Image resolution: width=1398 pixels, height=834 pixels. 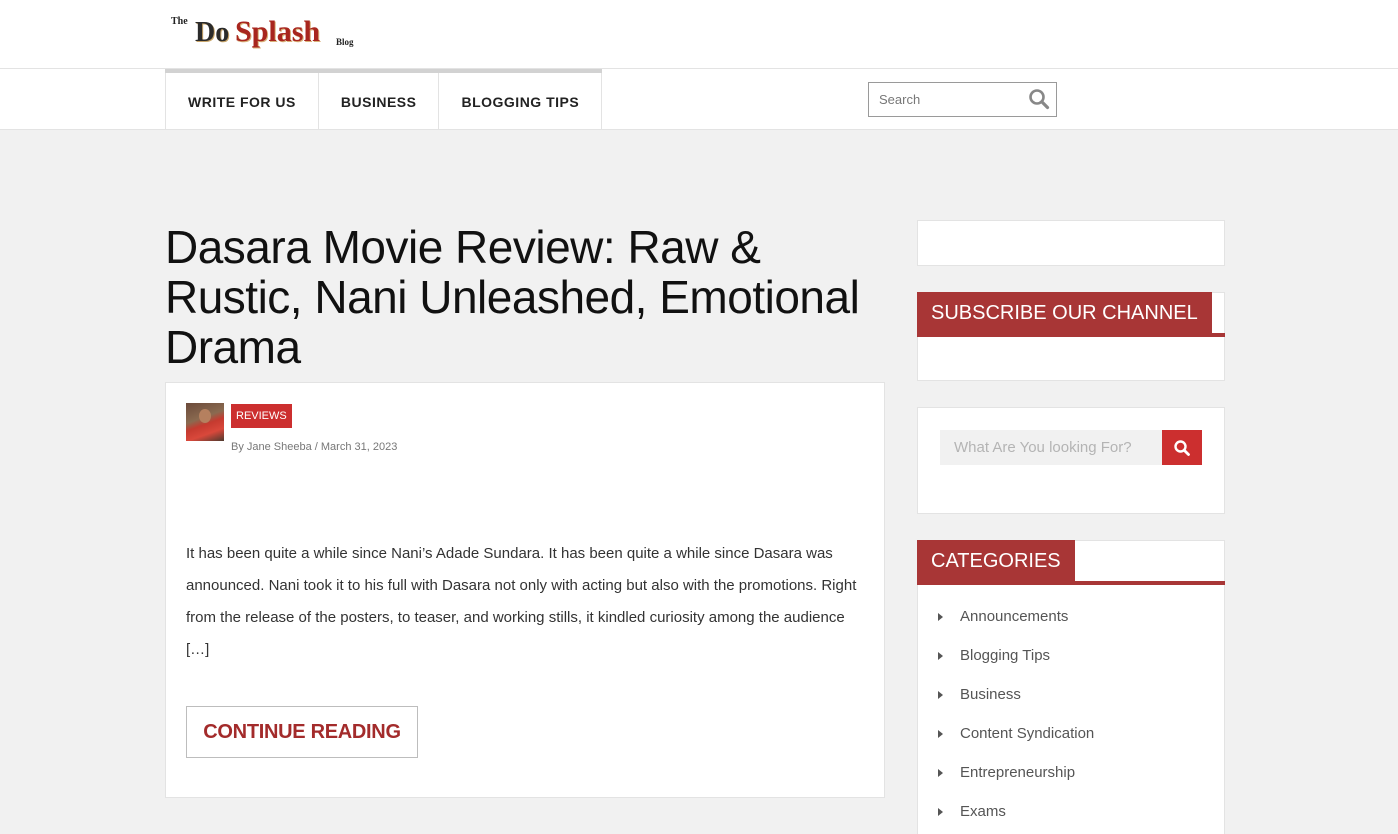 I want to click on site-logo: The Do Splash Blog, so click(x=266, y=34).